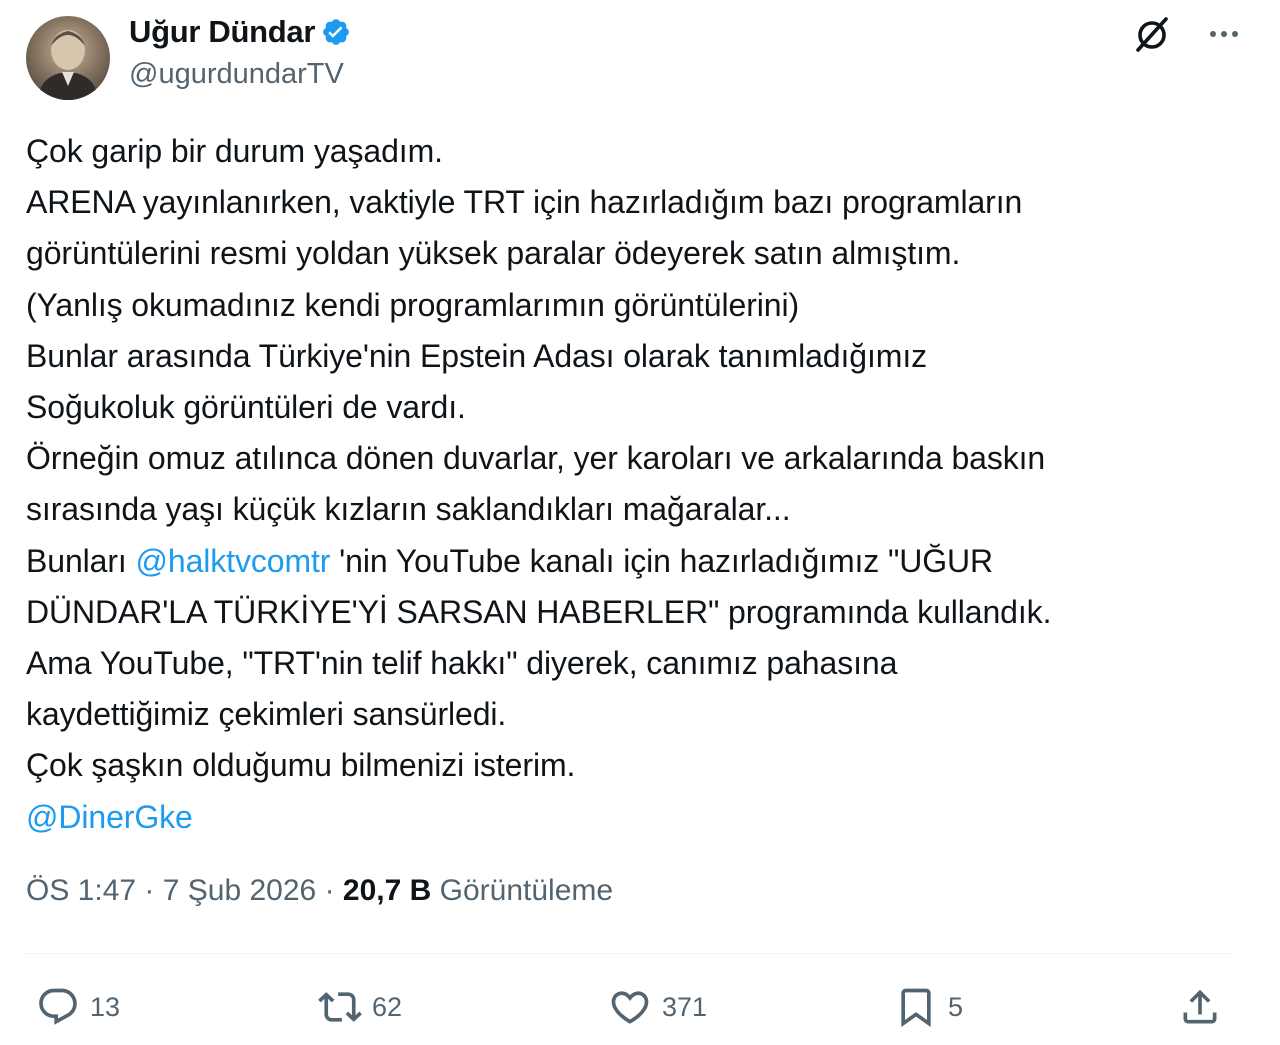 This screenshot has width=1280, height=1045. I want to click on display-name-row: Uğur Dündar, so click(240, 32).